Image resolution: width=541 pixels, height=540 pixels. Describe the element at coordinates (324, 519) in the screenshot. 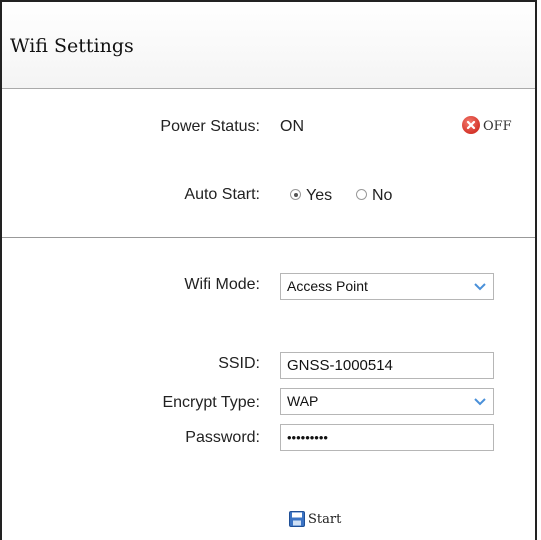

I see `start-button: Start` at that location.